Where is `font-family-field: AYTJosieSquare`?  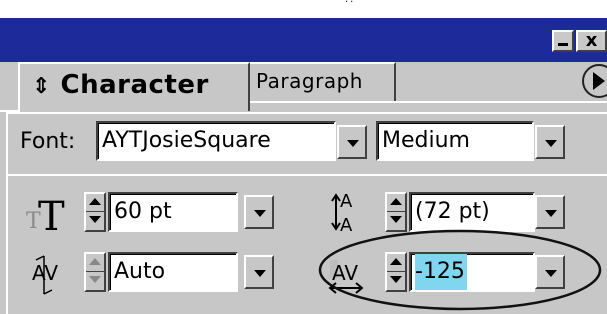 font-family-field: AYTJosieSquare is located at coordinates (216, 141).